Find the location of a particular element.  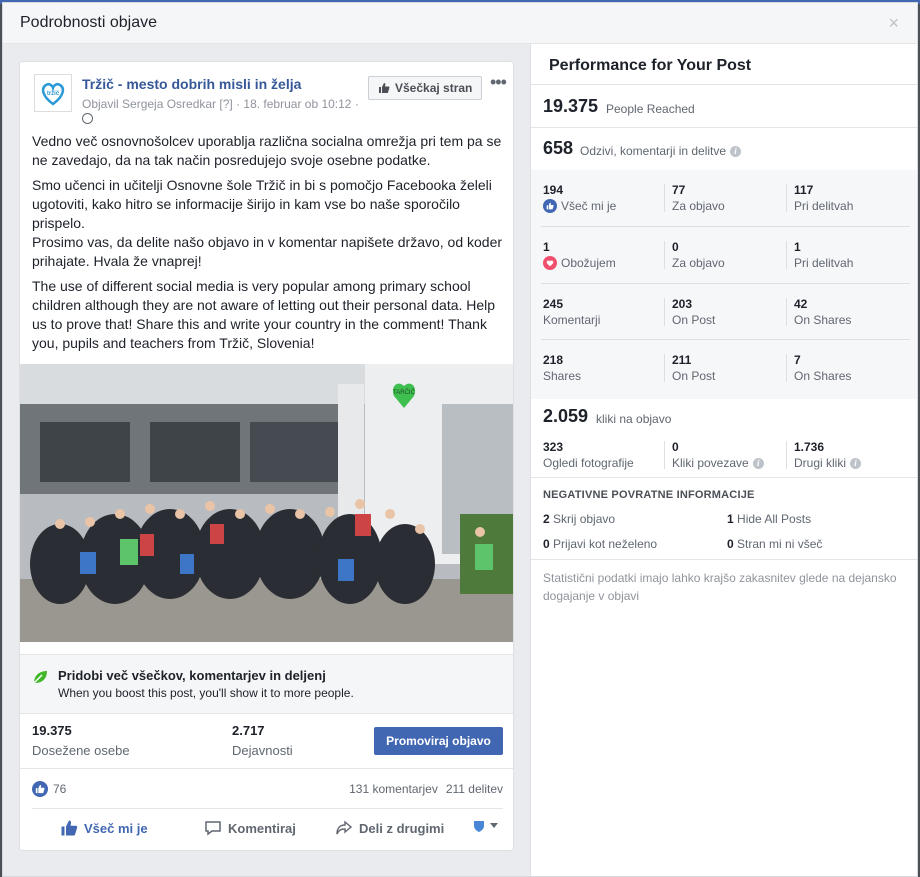

comment-bubble-icon is located at coordinates (213, 828).